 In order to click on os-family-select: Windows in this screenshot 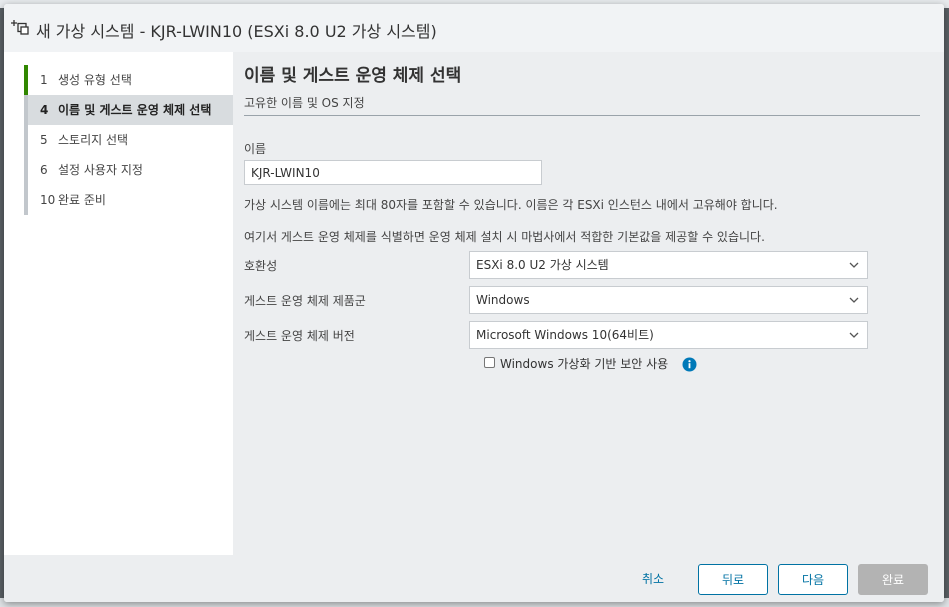, I will do `click(668, 300)`.